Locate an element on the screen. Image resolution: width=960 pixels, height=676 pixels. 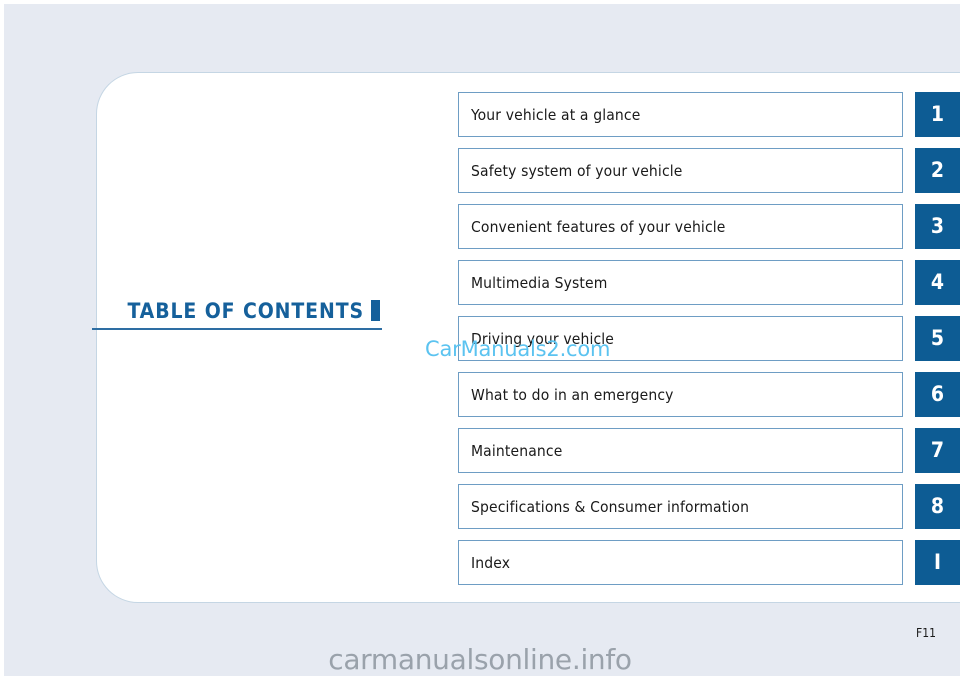
toc-chapter-number: 3 is located at coordinates (937, 226).